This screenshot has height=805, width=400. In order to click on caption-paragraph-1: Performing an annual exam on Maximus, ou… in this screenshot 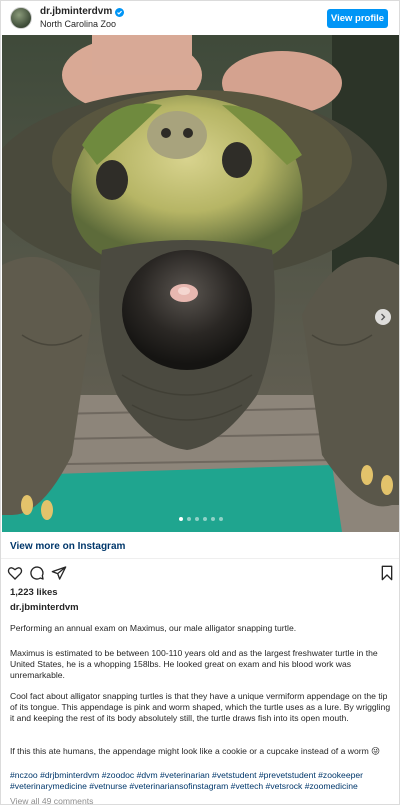, I will do `click(153, 628)`.